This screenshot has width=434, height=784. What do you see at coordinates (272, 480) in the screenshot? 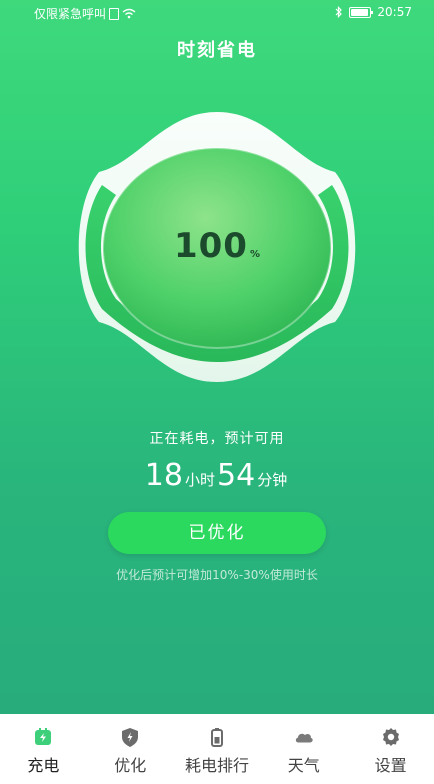
I see `minutes-unit: 分钟` at bounding box center [272, 480].